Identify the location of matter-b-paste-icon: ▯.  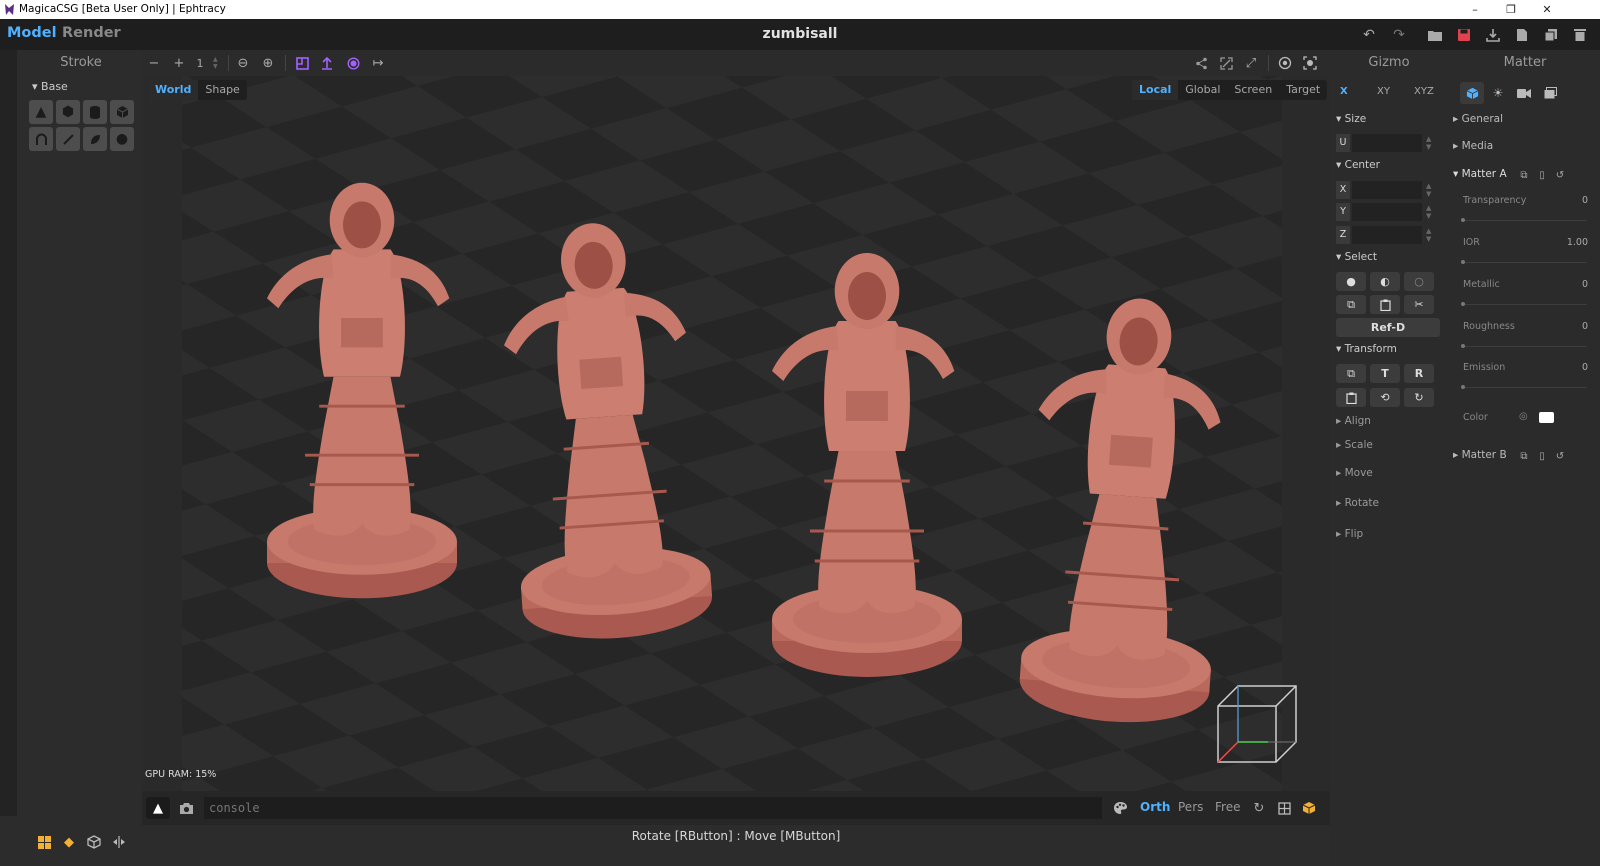
(1542, 456).